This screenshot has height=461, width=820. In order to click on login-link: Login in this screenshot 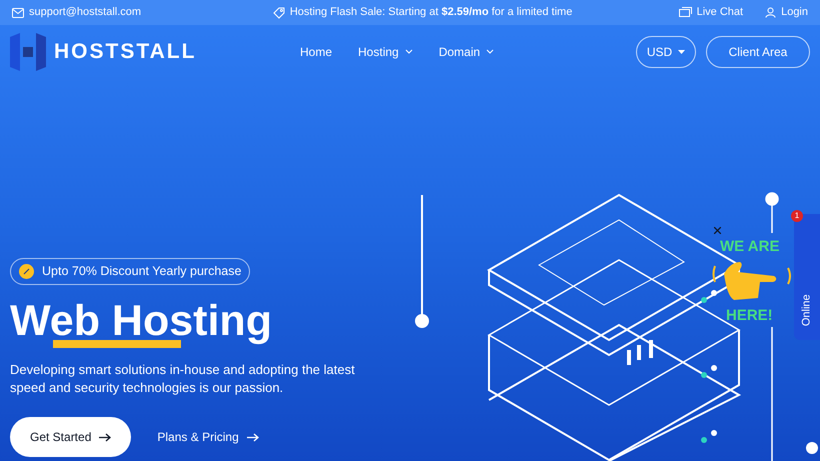, I will do `click(794, 12)`.